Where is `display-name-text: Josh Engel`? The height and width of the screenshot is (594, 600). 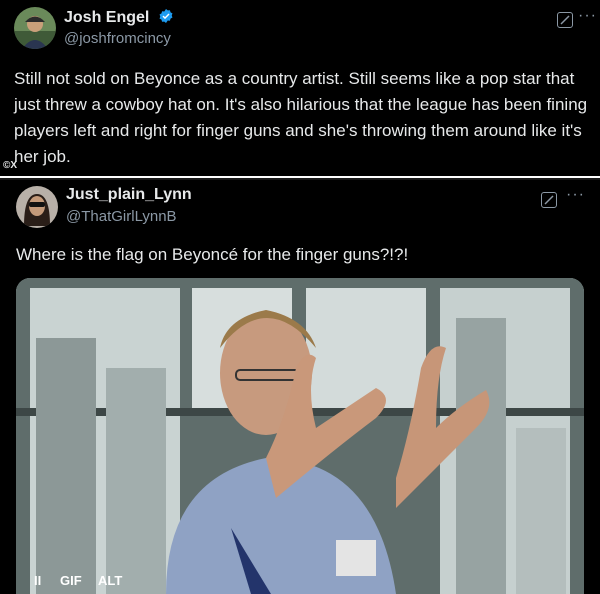
display-name-text: Josh Engel is located at coordinates (107, 17).